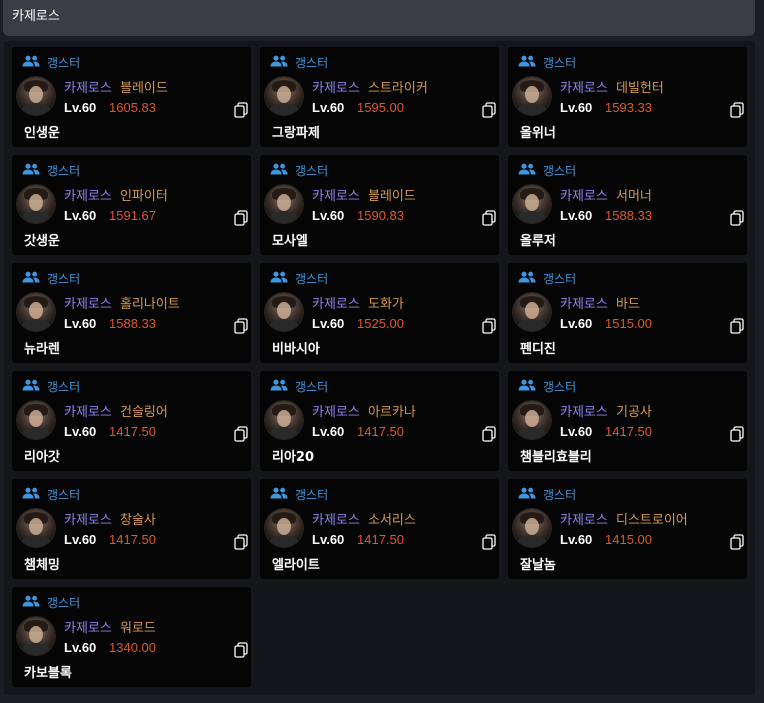 Image resolution: width=764 pixels, height=703 pixels. What do you see at coordinates (538, 133) in the screenshot?
I see `character-name: 올위너` at bounding box center [538, 133].